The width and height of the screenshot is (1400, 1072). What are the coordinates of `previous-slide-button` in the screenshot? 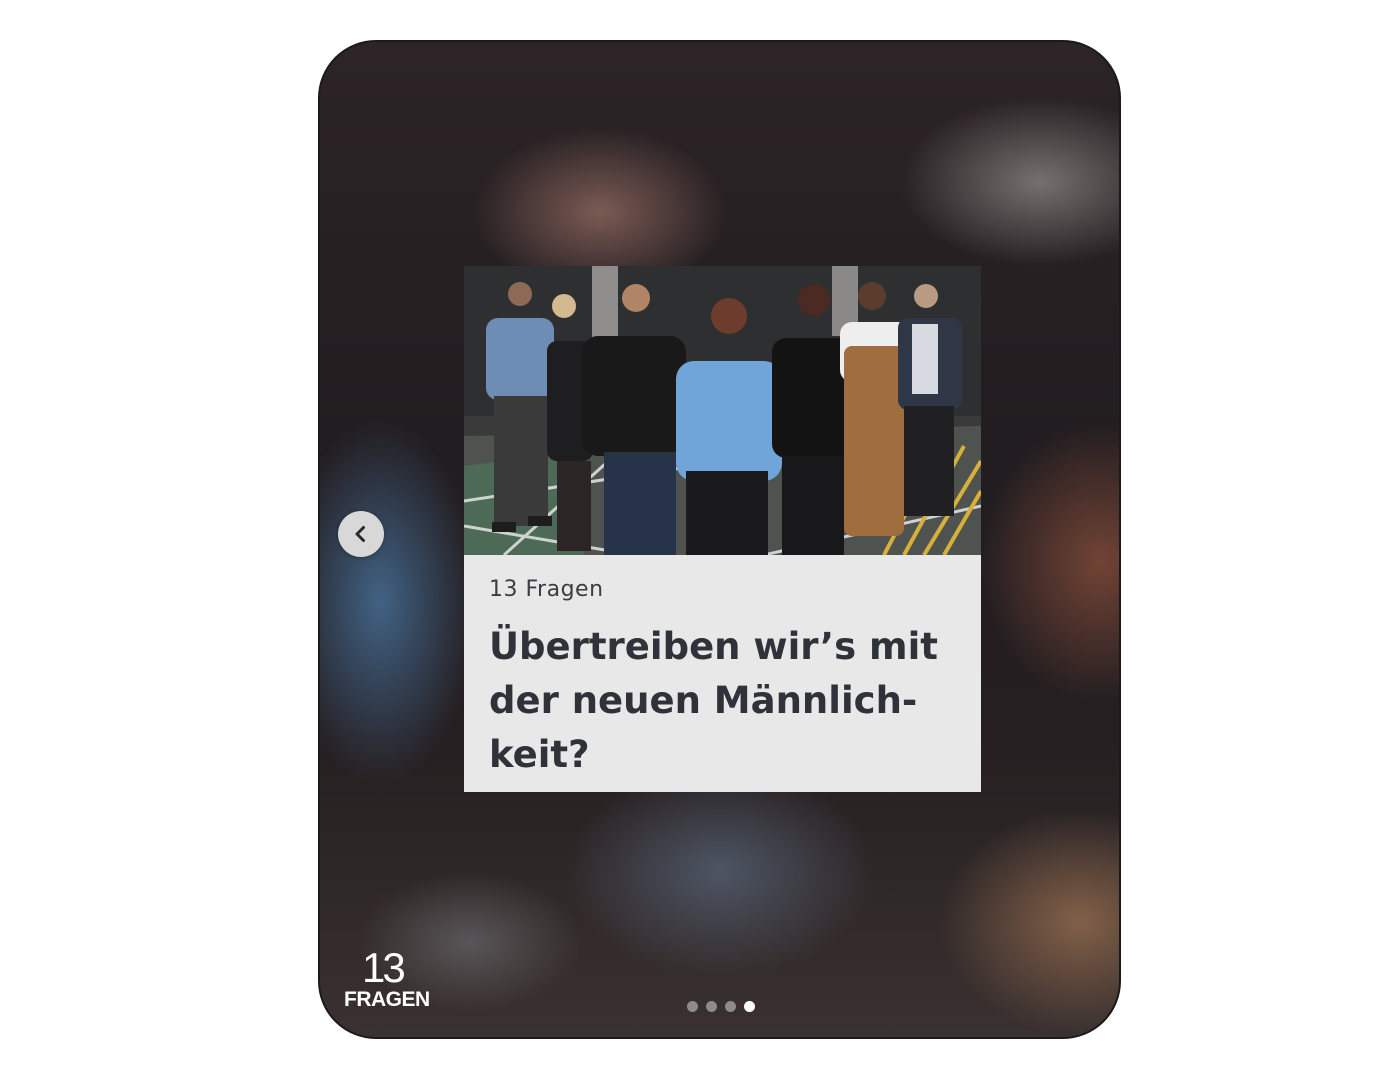 It's located at (361, 534).